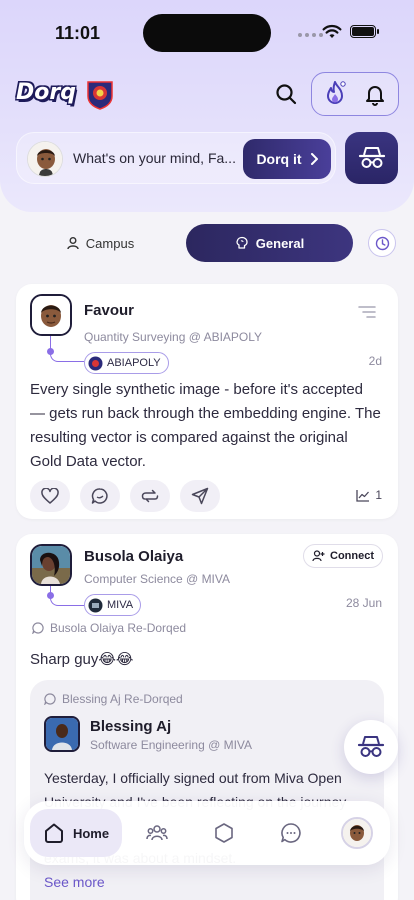 Image resolution: width=414 pixels, height=900 pixels. I want to click on chart-icon, so click(363, 495).